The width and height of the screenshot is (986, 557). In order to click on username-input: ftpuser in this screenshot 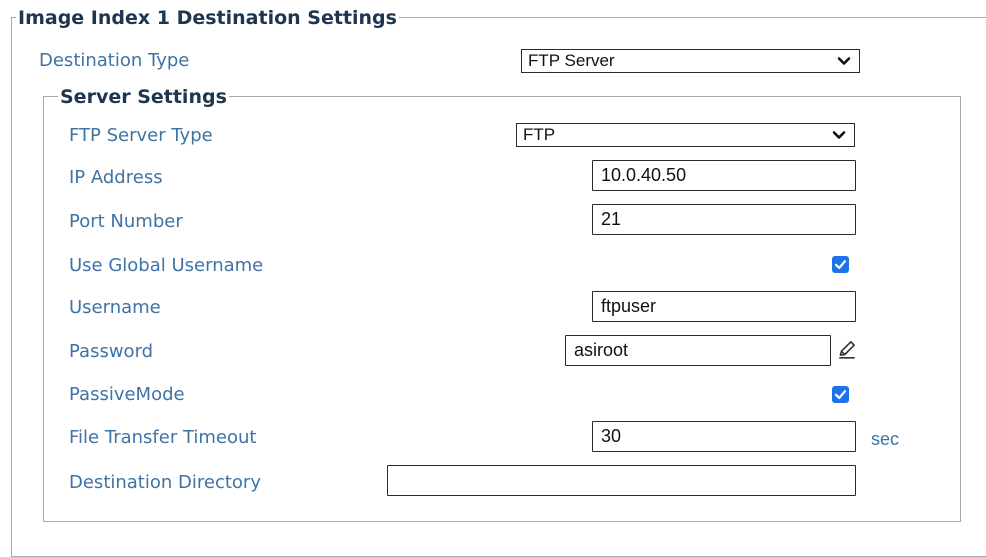, I will do `click(724, 306)`.